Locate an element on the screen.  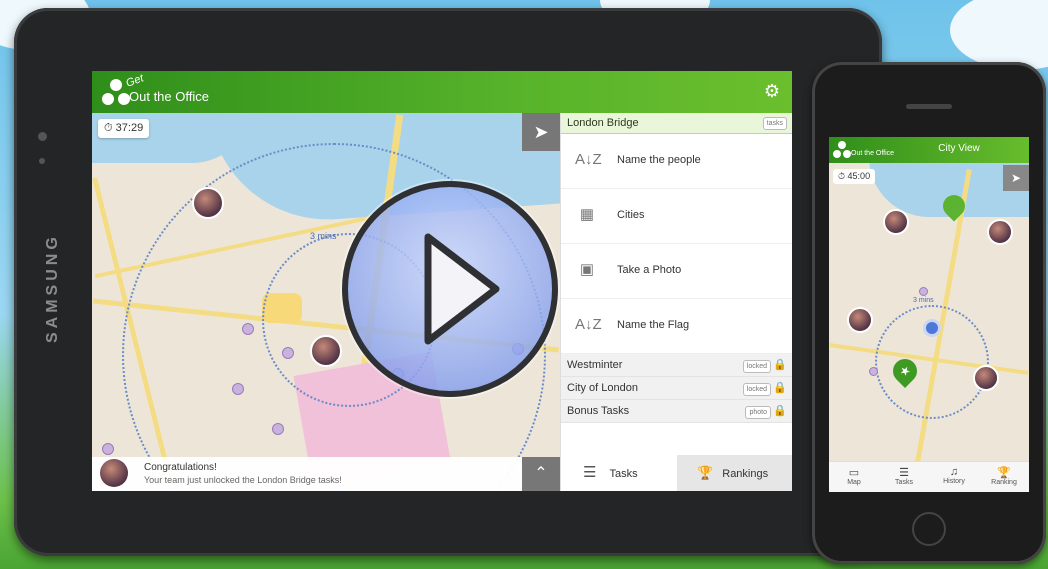
video-play-button is located at coordinates (450, 289).